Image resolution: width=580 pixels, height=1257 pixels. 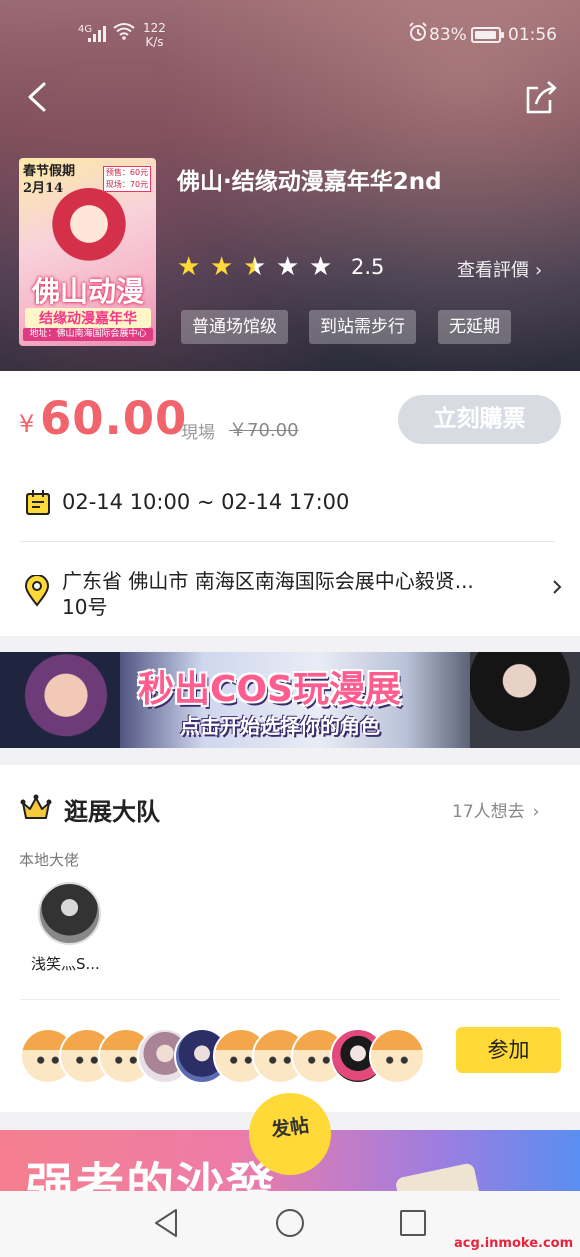 What do you see at coordinates (114, 418) in the screenshot?
I see `ticket-price: 60.00` at bounding box center [114, 418].